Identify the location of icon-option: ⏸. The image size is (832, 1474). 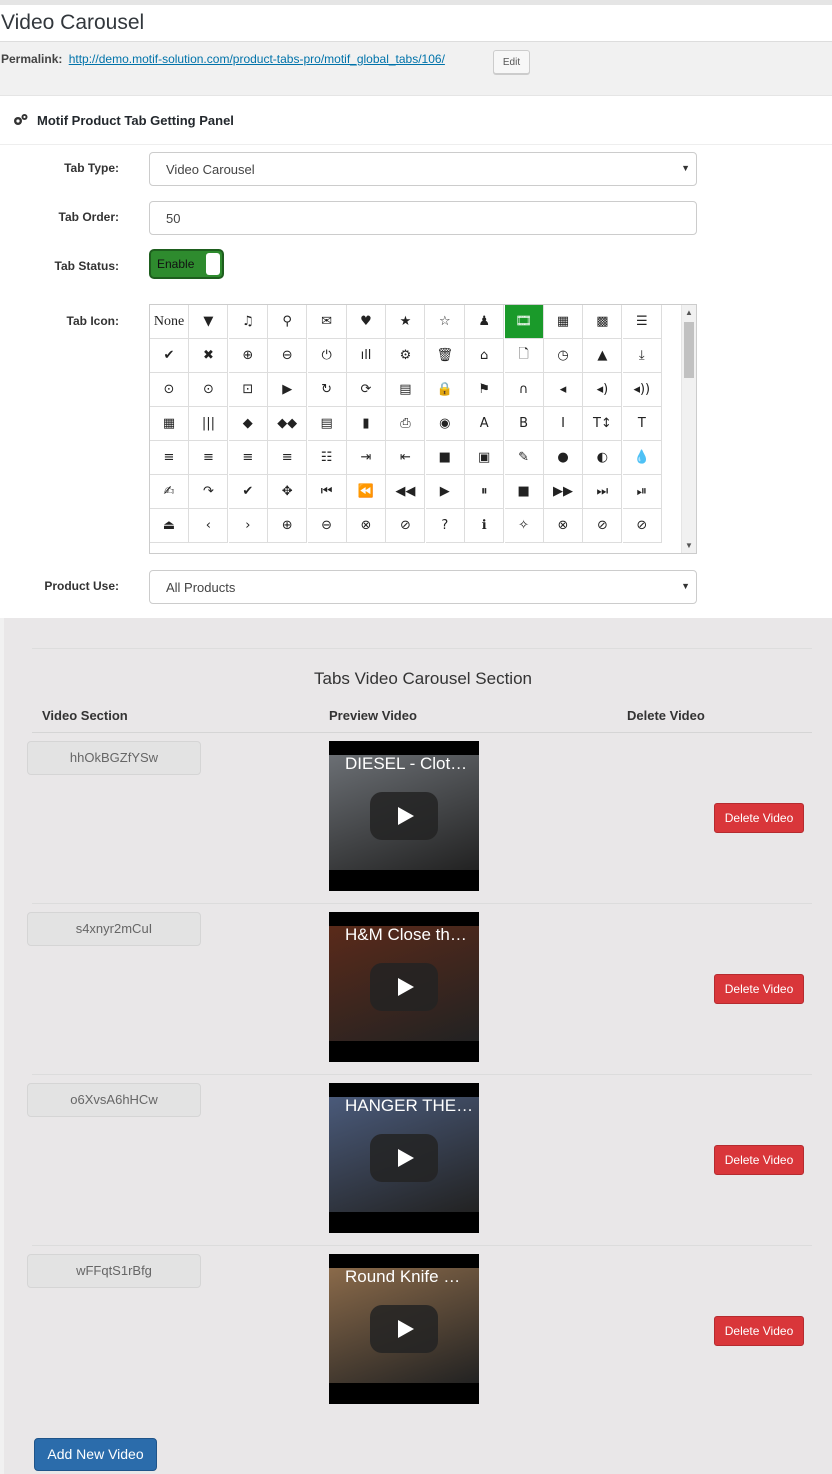
(485, 492).